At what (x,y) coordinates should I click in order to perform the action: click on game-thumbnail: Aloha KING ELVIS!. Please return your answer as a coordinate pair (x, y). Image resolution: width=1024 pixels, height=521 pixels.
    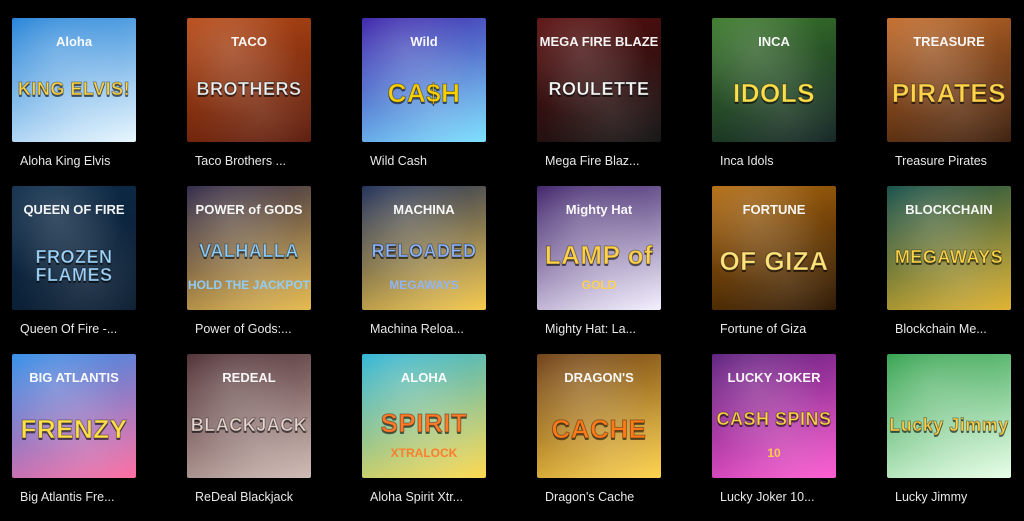
    Looking at the image, I should click on (74, 80).